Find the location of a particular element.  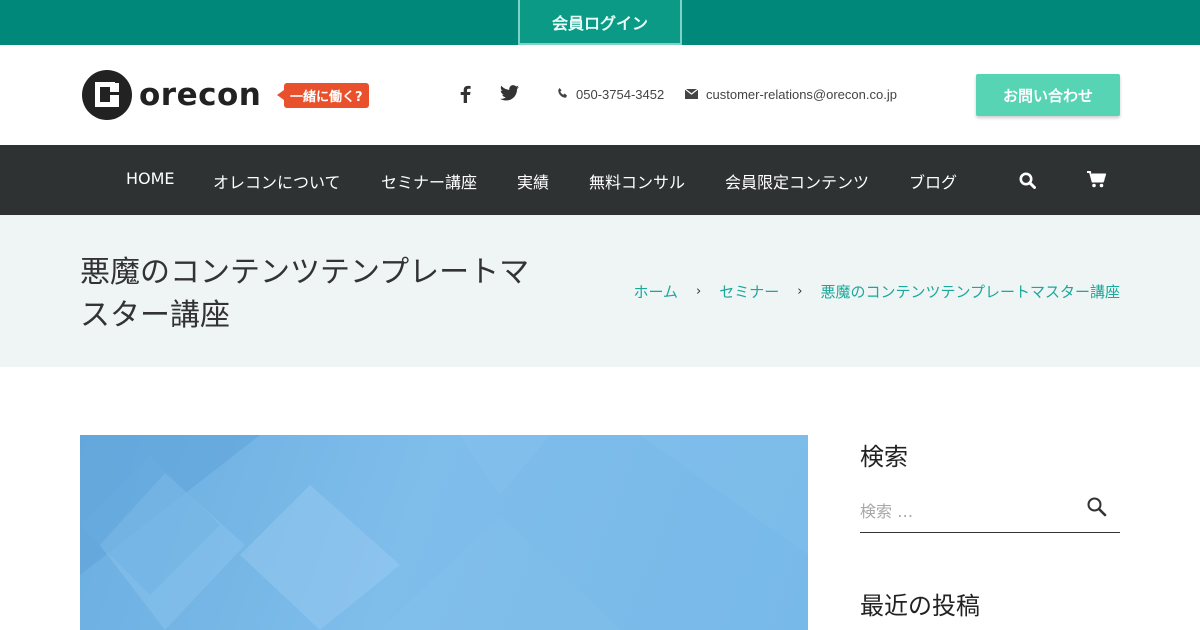

phone-number: 050-3754-3452 is located at coordinates (620, 94).